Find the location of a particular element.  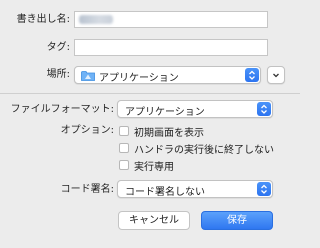

file-format-value: アプリケーション is located at coordinates (165, 112).